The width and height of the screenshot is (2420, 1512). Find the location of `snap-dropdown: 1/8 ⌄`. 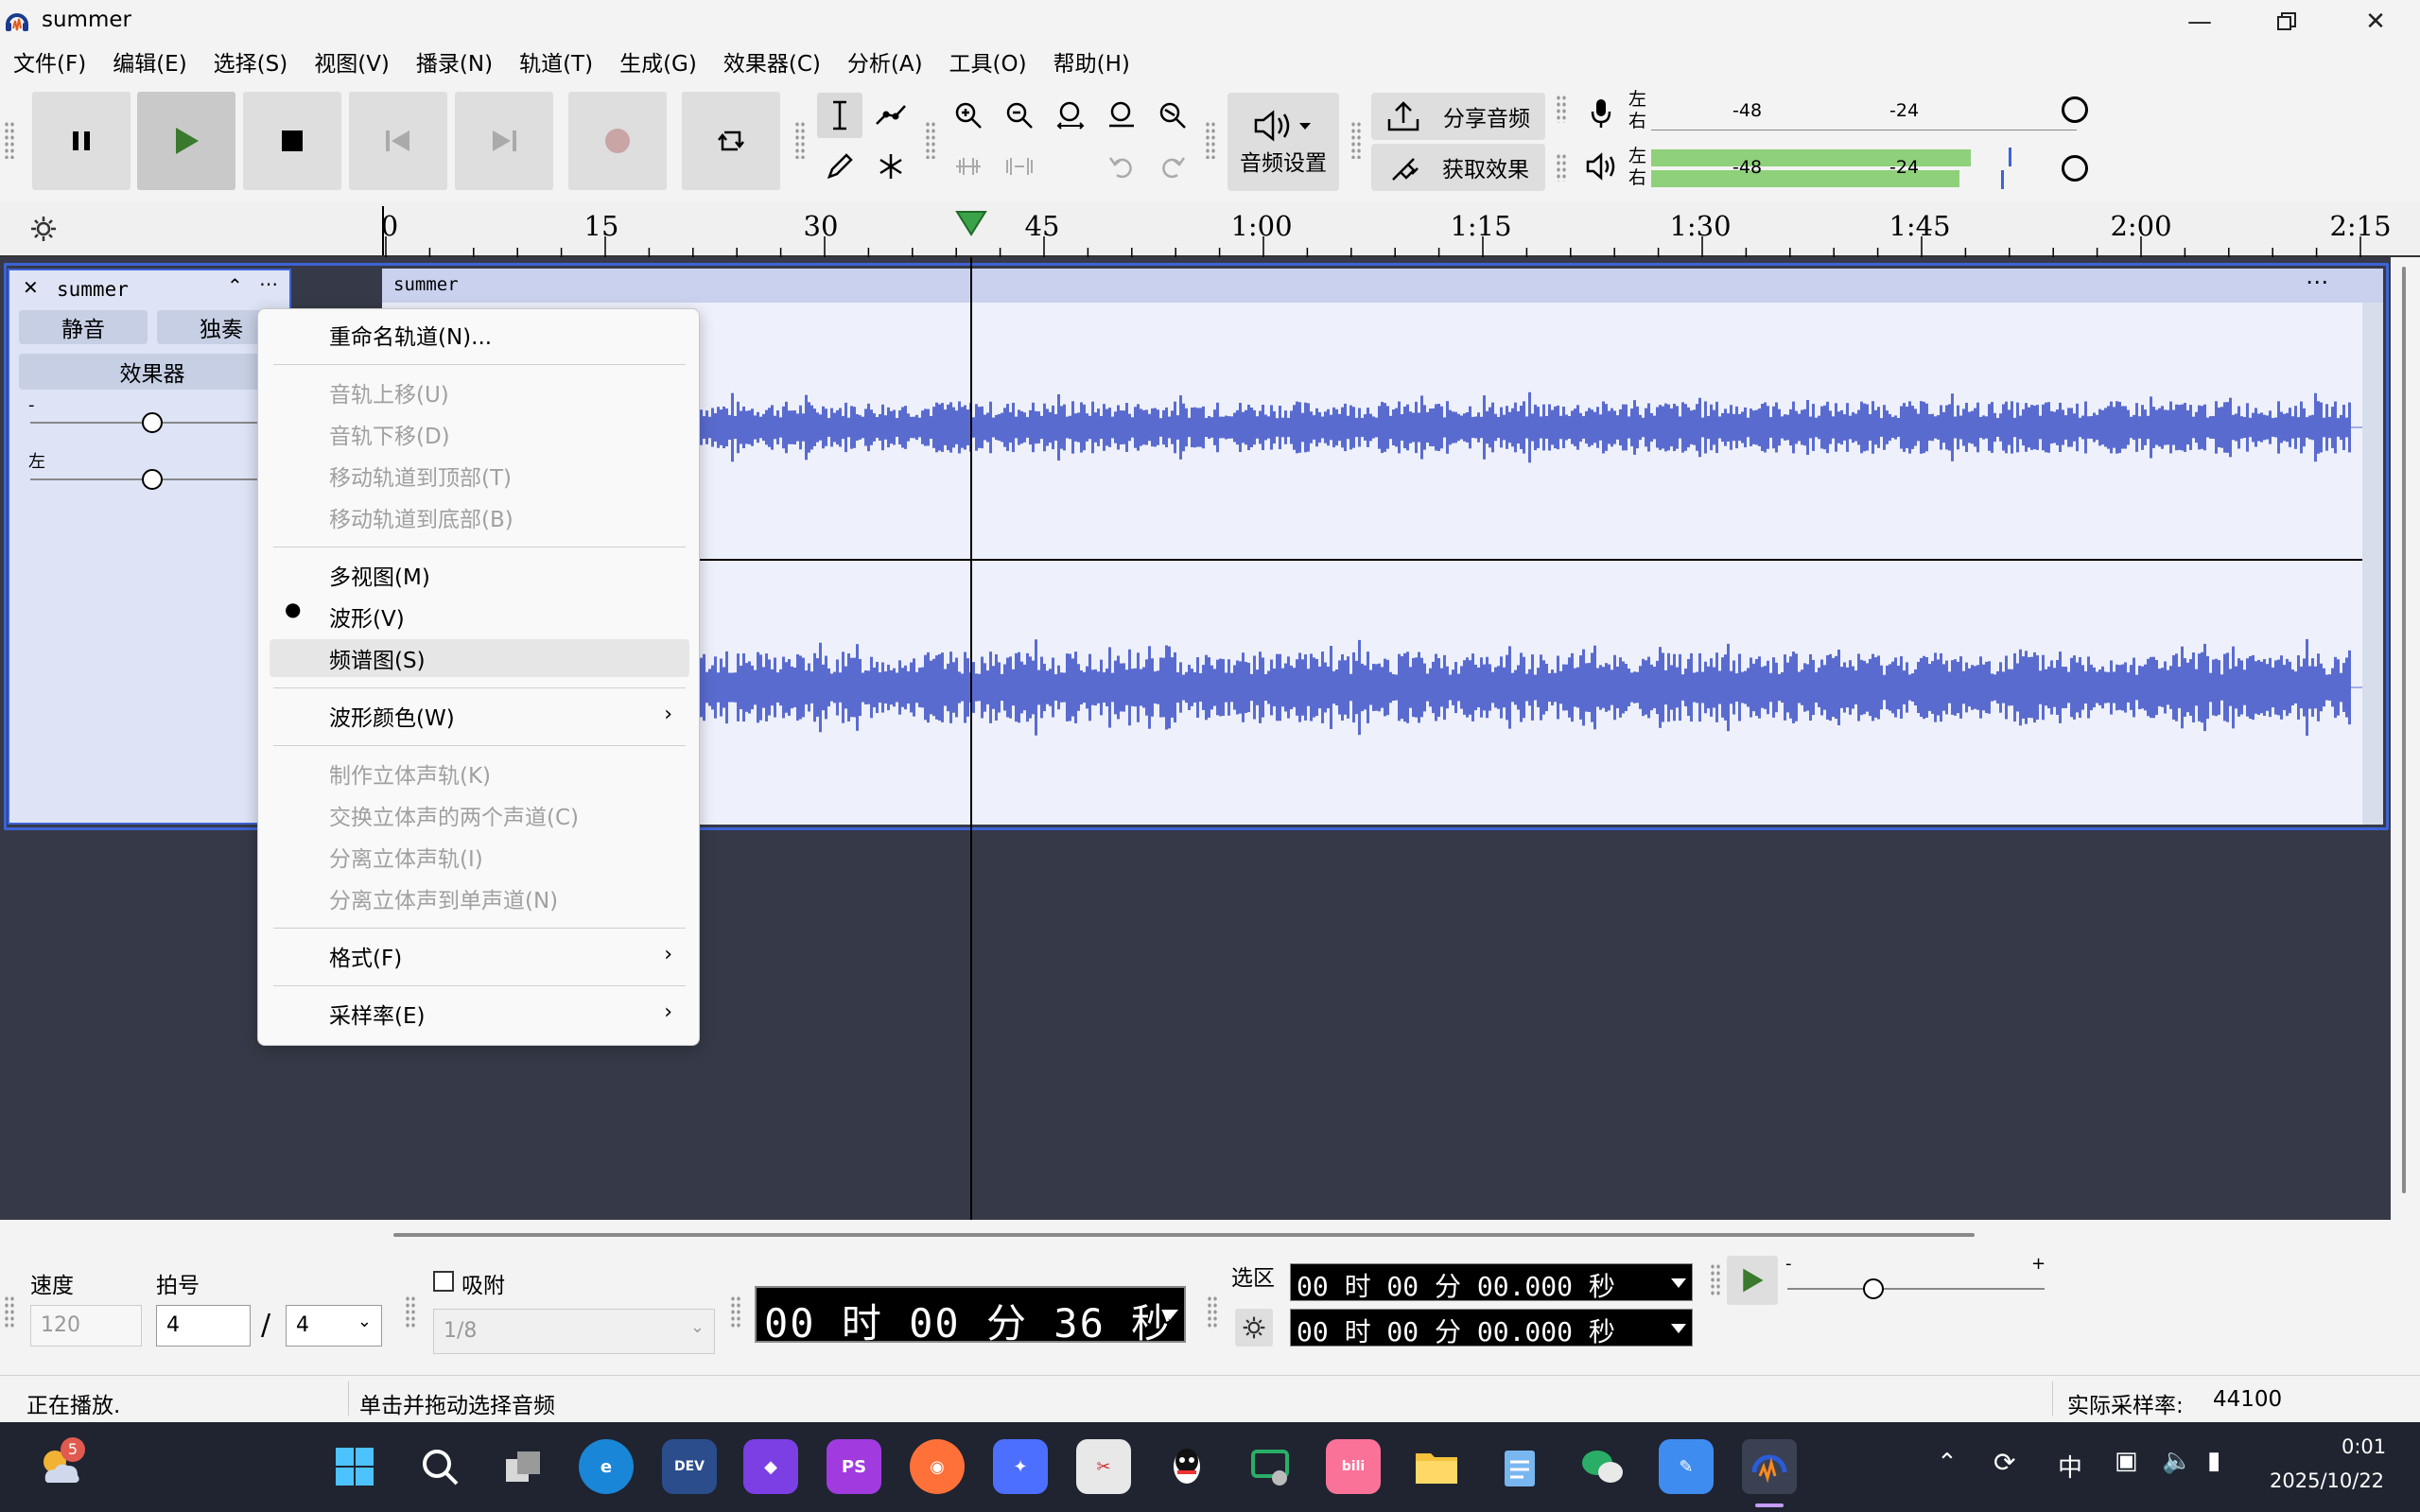

snap-dropdown: 1/8 ⌄ is located at coordinates (574, 1331).